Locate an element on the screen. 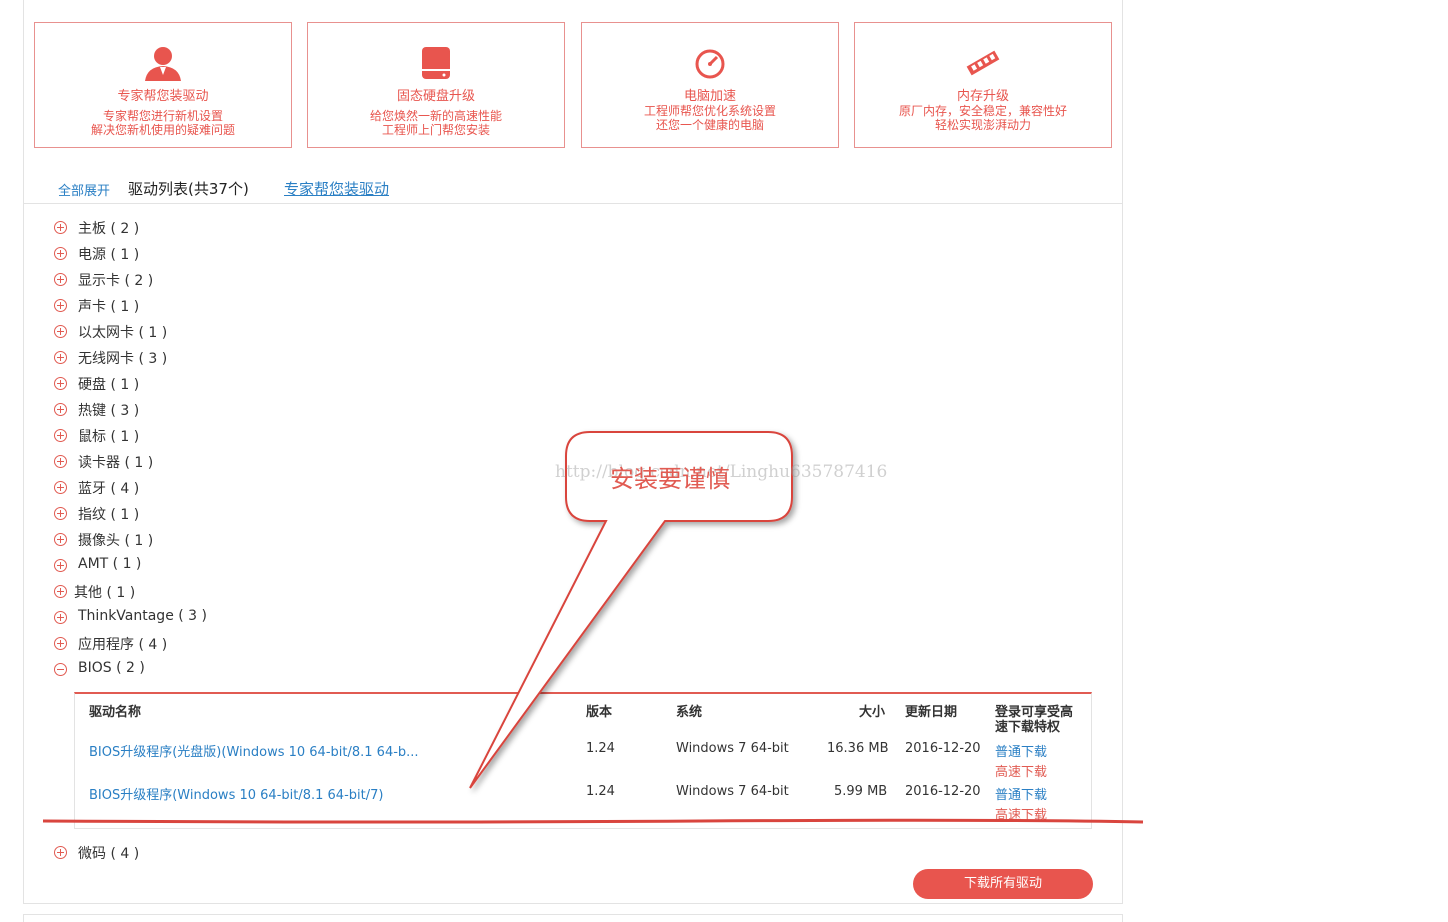  callout-text: 安装要谨慎 is located at coordinates (670, 479).